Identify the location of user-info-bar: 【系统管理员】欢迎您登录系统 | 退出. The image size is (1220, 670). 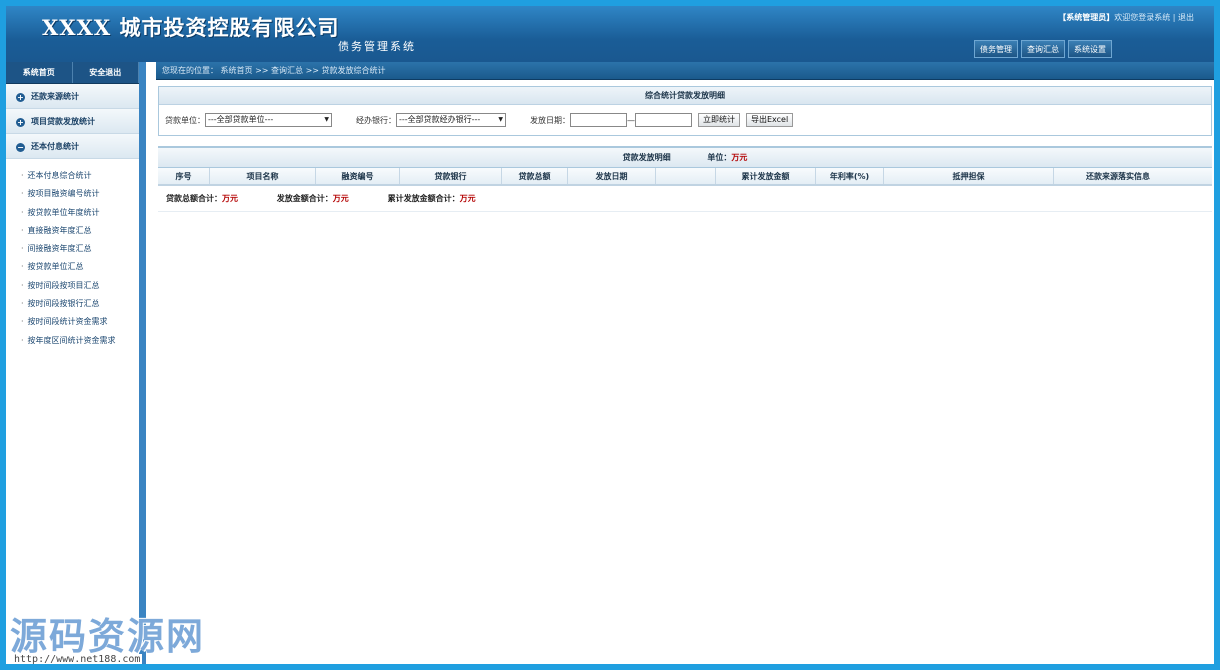
(1126, 17).